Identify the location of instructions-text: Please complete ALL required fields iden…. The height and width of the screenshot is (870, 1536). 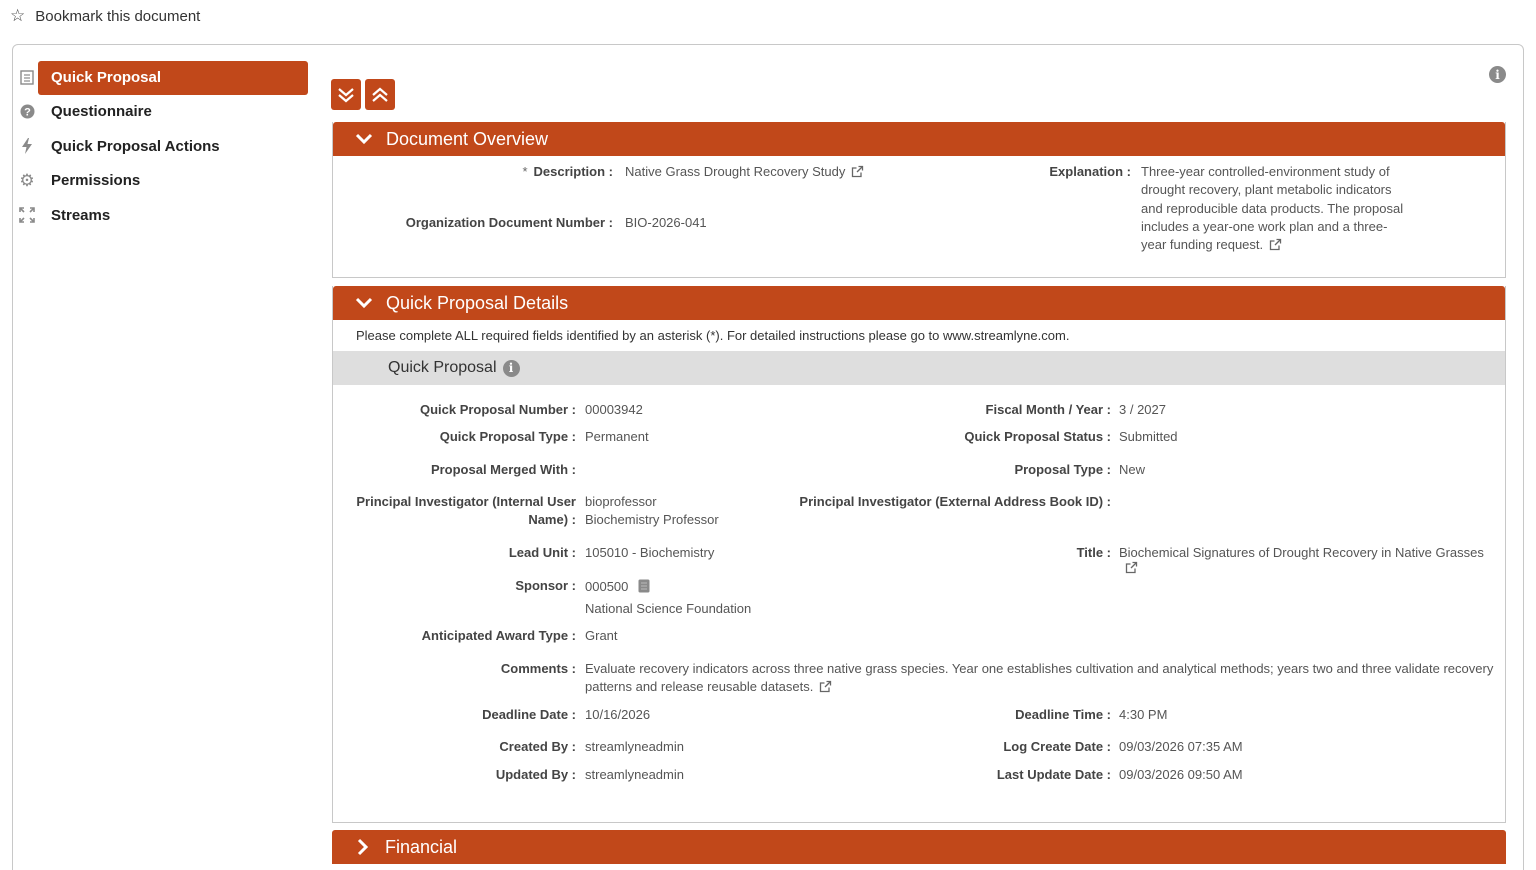
(713, 335).